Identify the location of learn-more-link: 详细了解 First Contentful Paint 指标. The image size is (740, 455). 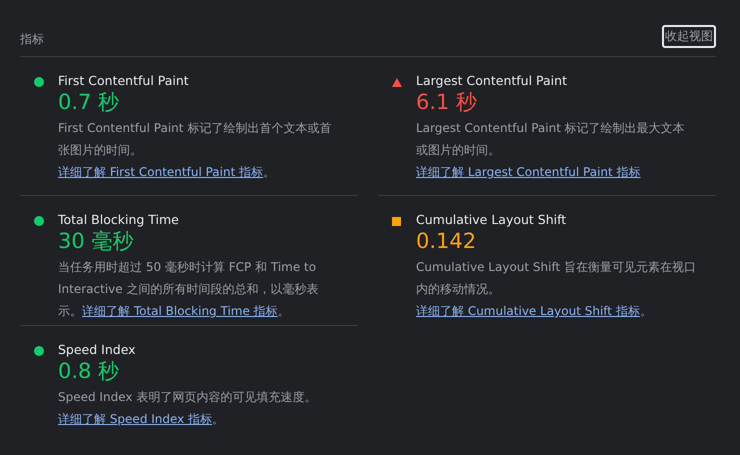
(161, 172).